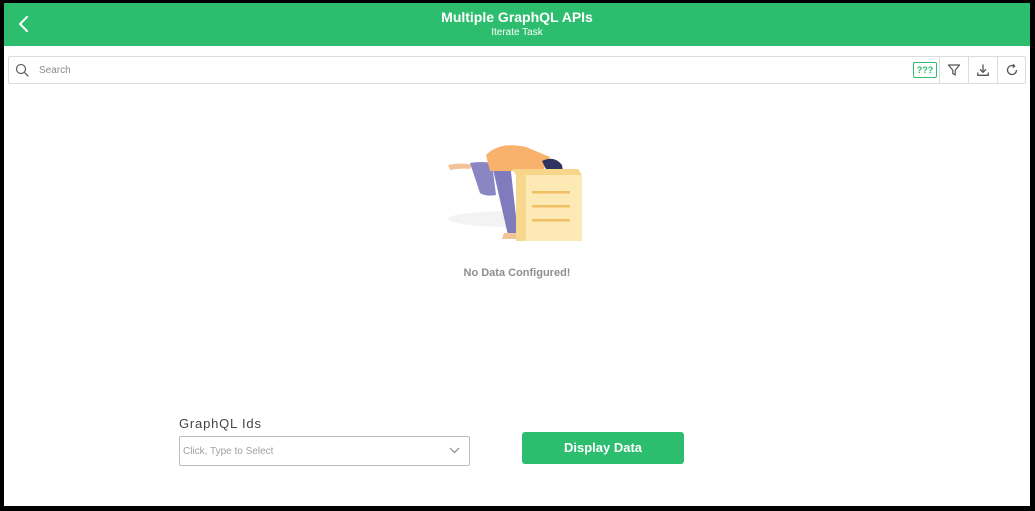 The height and width of the screenshot is (511, 1035). What do you see at coordinates (515, 193) in the screenshot?
I see `no-data-illustration` at bounding box center [515, 193].